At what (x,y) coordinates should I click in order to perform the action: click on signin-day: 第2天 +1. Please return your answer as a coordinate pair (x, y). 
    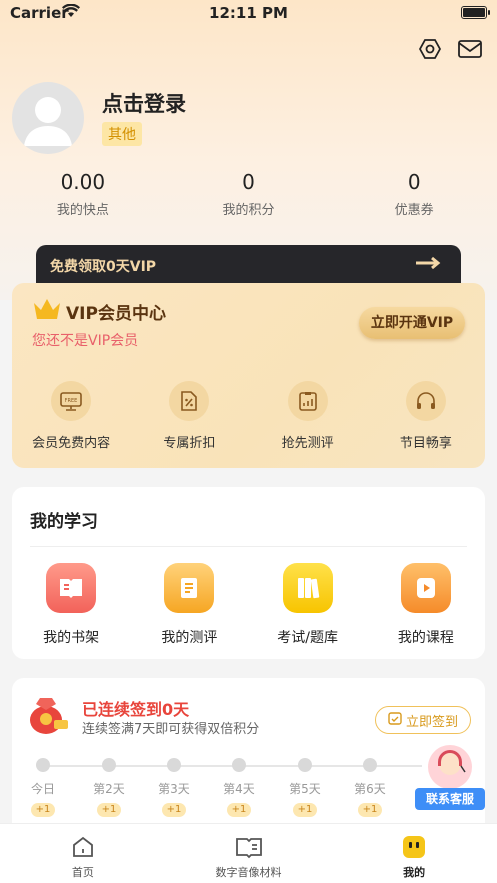
    Looking at the image, I should click on (109, 787).